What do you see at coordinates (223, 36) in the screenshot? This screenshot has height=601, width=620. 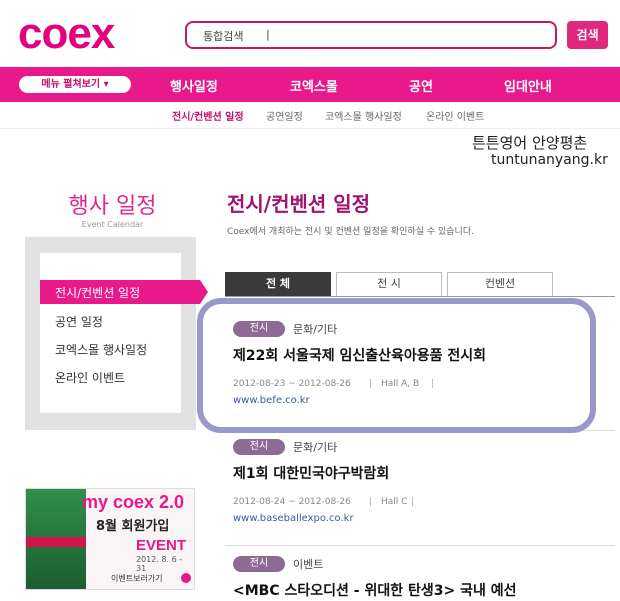 I see `search-scope-label: 통합검색` at bounding box center [223, 36].